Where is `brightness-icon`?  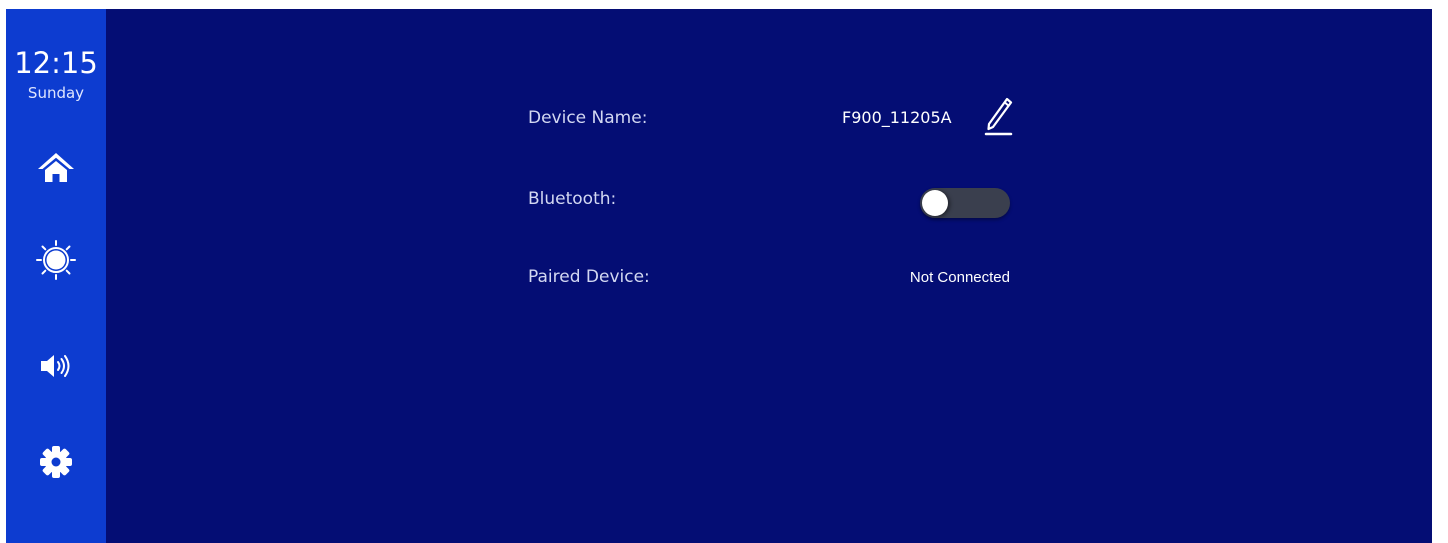 brightness-icon is located at coordinates (56, 260).